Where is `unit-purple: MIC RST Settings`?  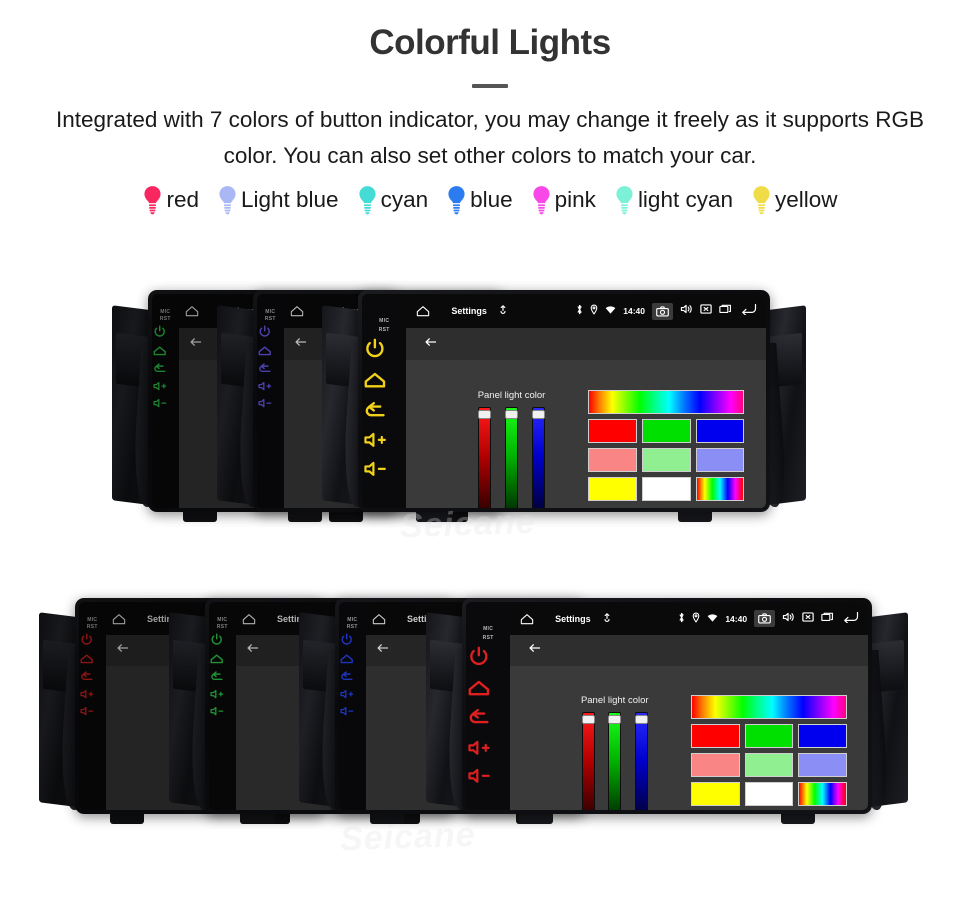 unit-purple: MIC RST Settings is located at coordinates (378, 406).